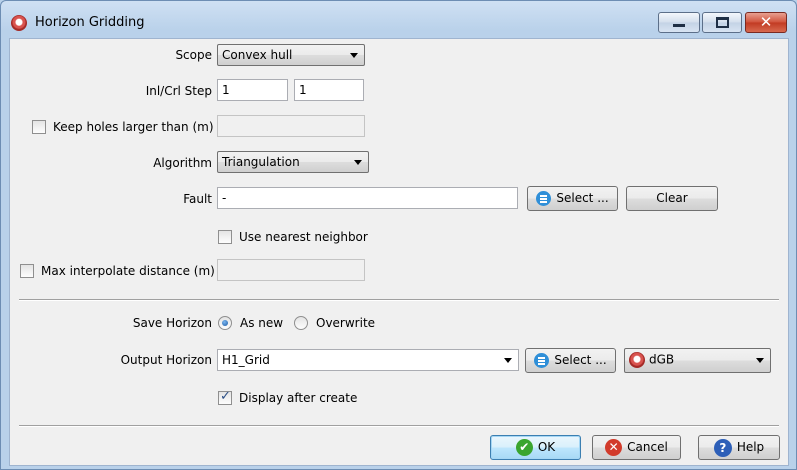 The image size is (797, 470). I want to click on scope-dropdown: Convex hull, so click(291, 55).